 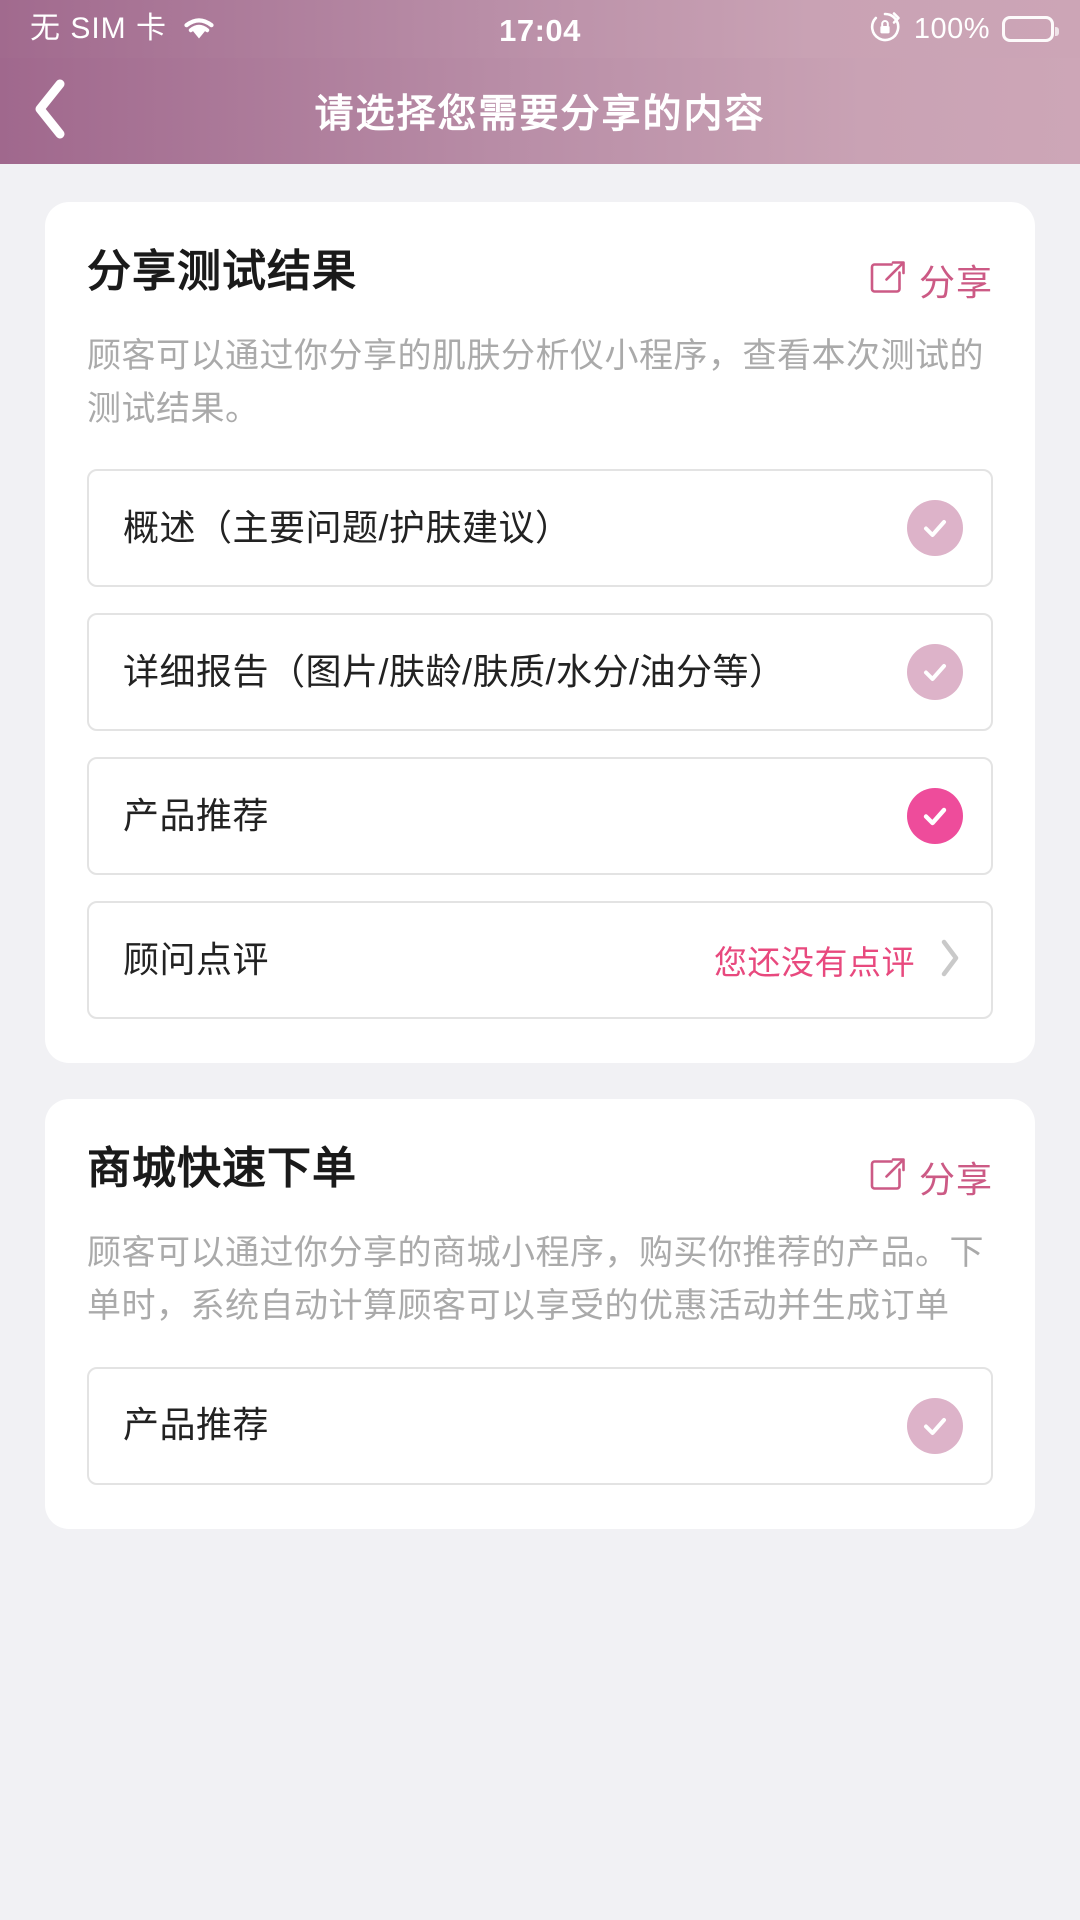 What do you see at coordinates (540, 29) in the screenshot?
I see `status-bar: 无 SIM 卡 17:04 100%` at bounding box center [540, 29].